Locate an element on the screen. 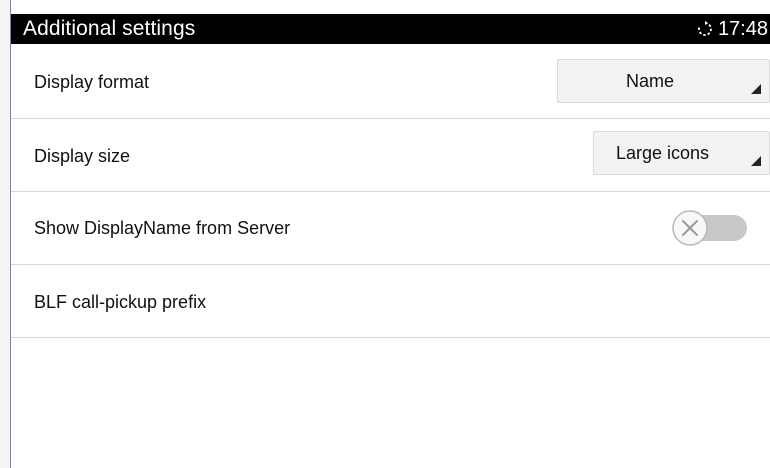 The height and width of the screenshot is (468, 770). status-bar: Additional settings 17:48 is located at coordinates (390, 29).